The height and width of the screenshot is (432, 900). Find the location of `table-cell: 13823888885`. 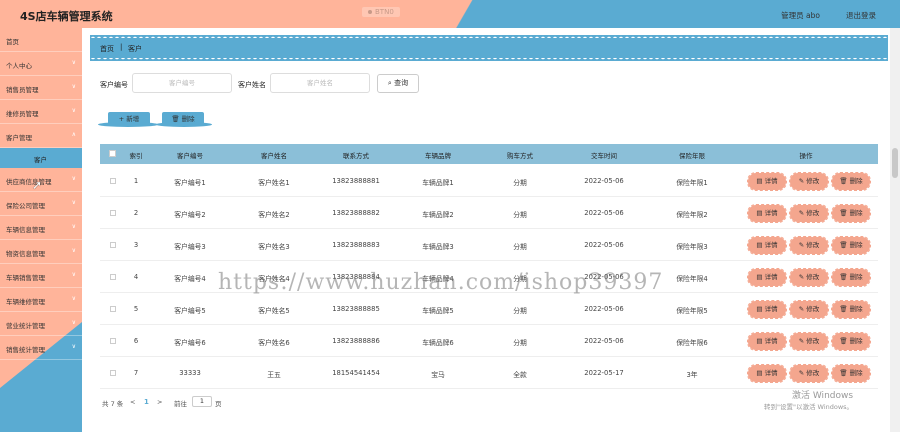

table-cell: 13823888885 is located at coordinates (356, 309).